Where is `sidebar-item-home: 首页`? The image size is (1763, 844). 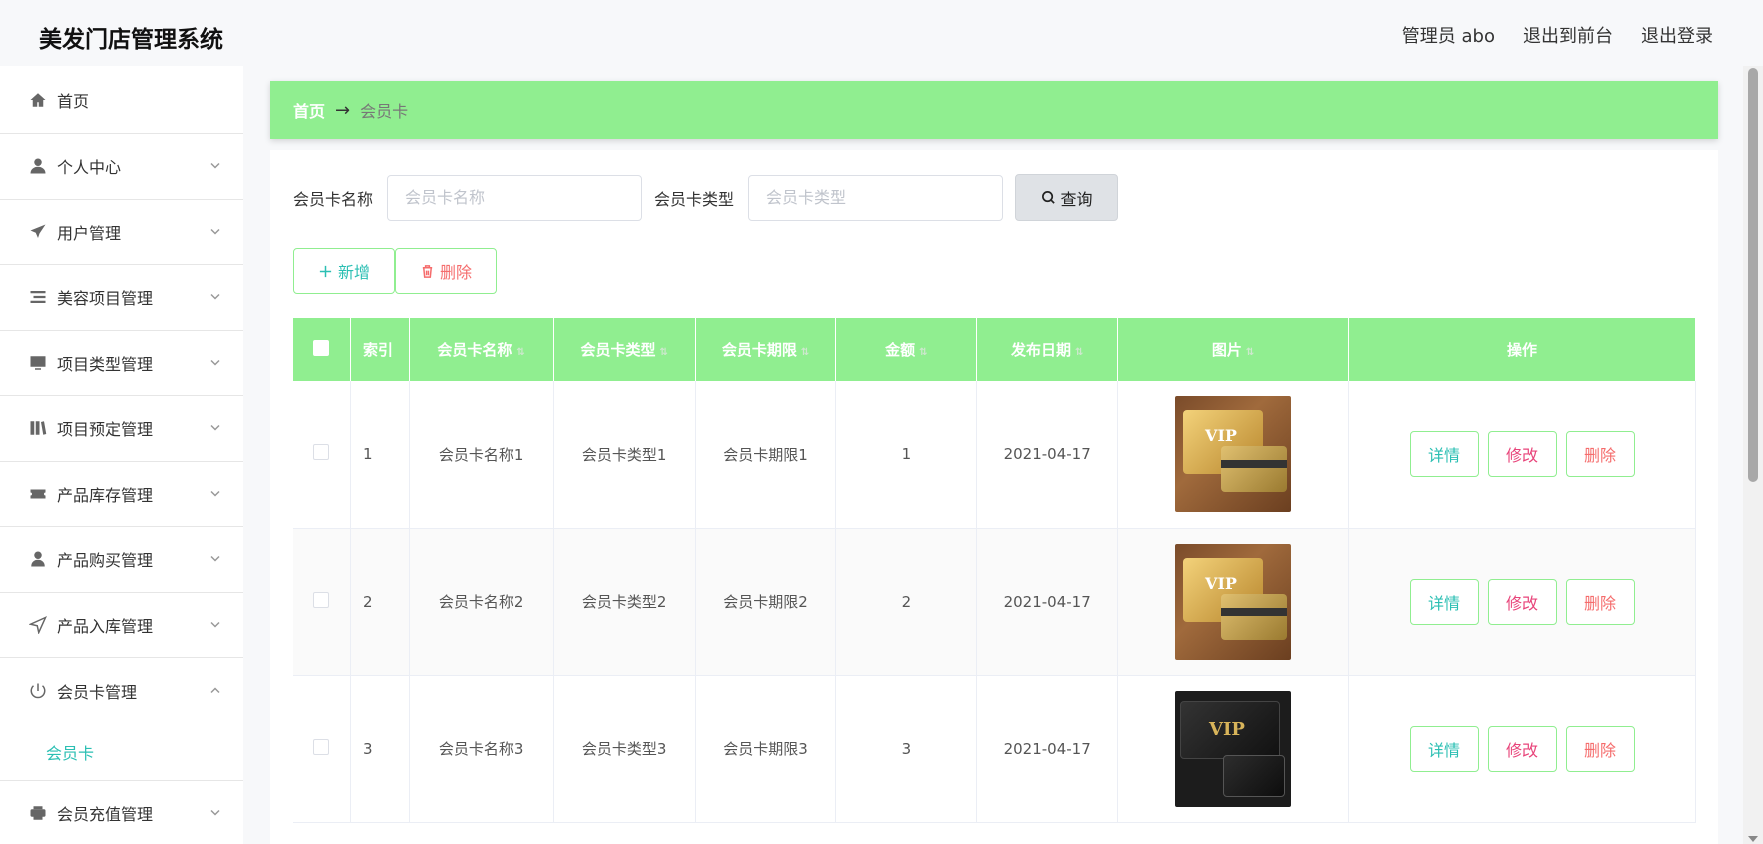 sidebar-item-home: 首页 is located at coordinates (121, 100).